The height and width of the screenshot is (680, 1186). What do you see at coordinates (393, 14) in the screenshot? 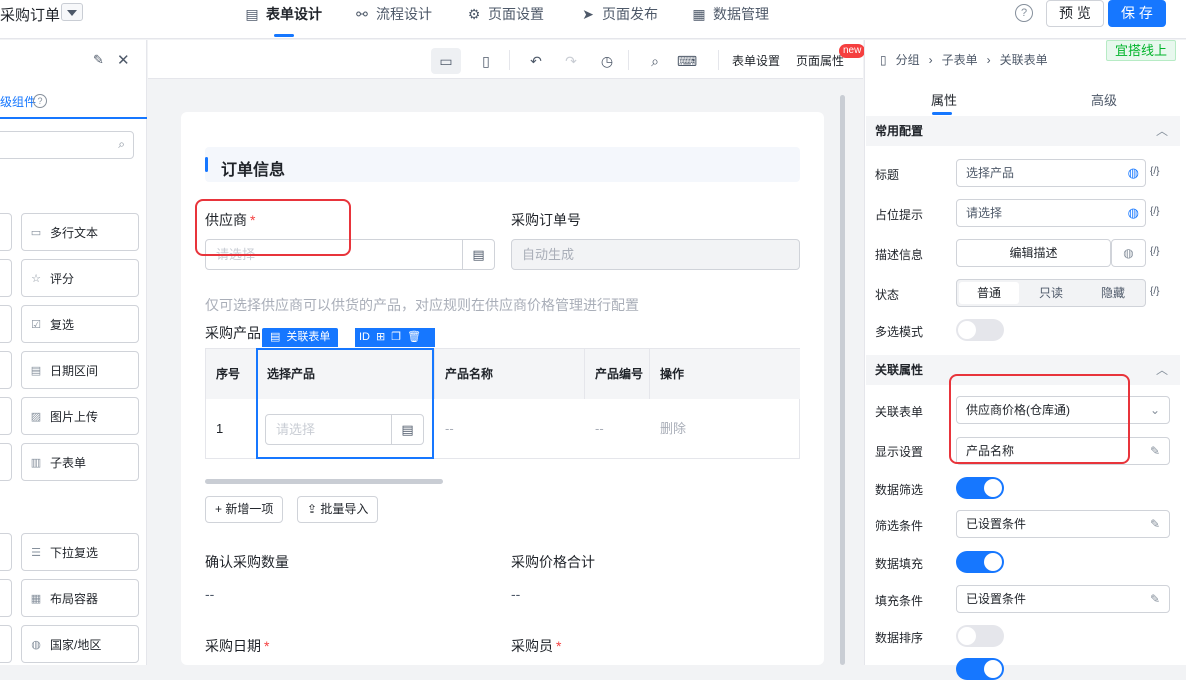
I see `tab-flow-design: ⚯ 流程设计` at bounding box center [393, 14].